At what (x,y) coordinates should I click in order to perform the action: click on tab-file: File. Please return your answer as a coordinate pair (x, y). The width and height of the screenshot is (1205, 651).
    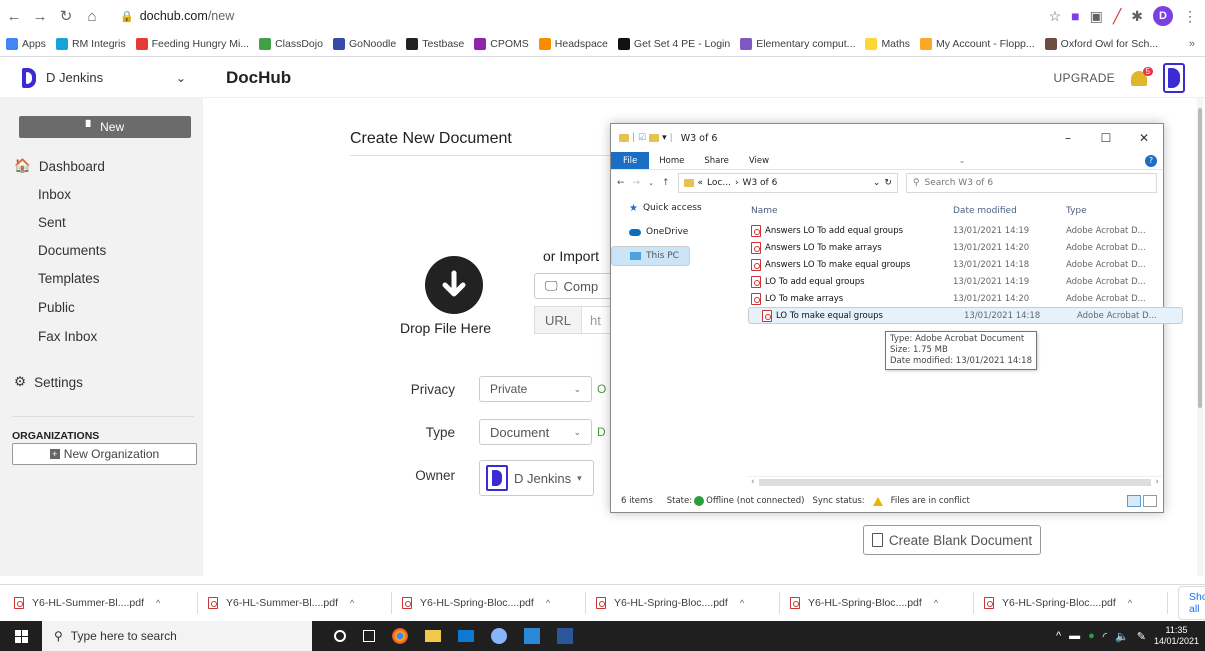
    Looking at the image, I should click on (630, 160).